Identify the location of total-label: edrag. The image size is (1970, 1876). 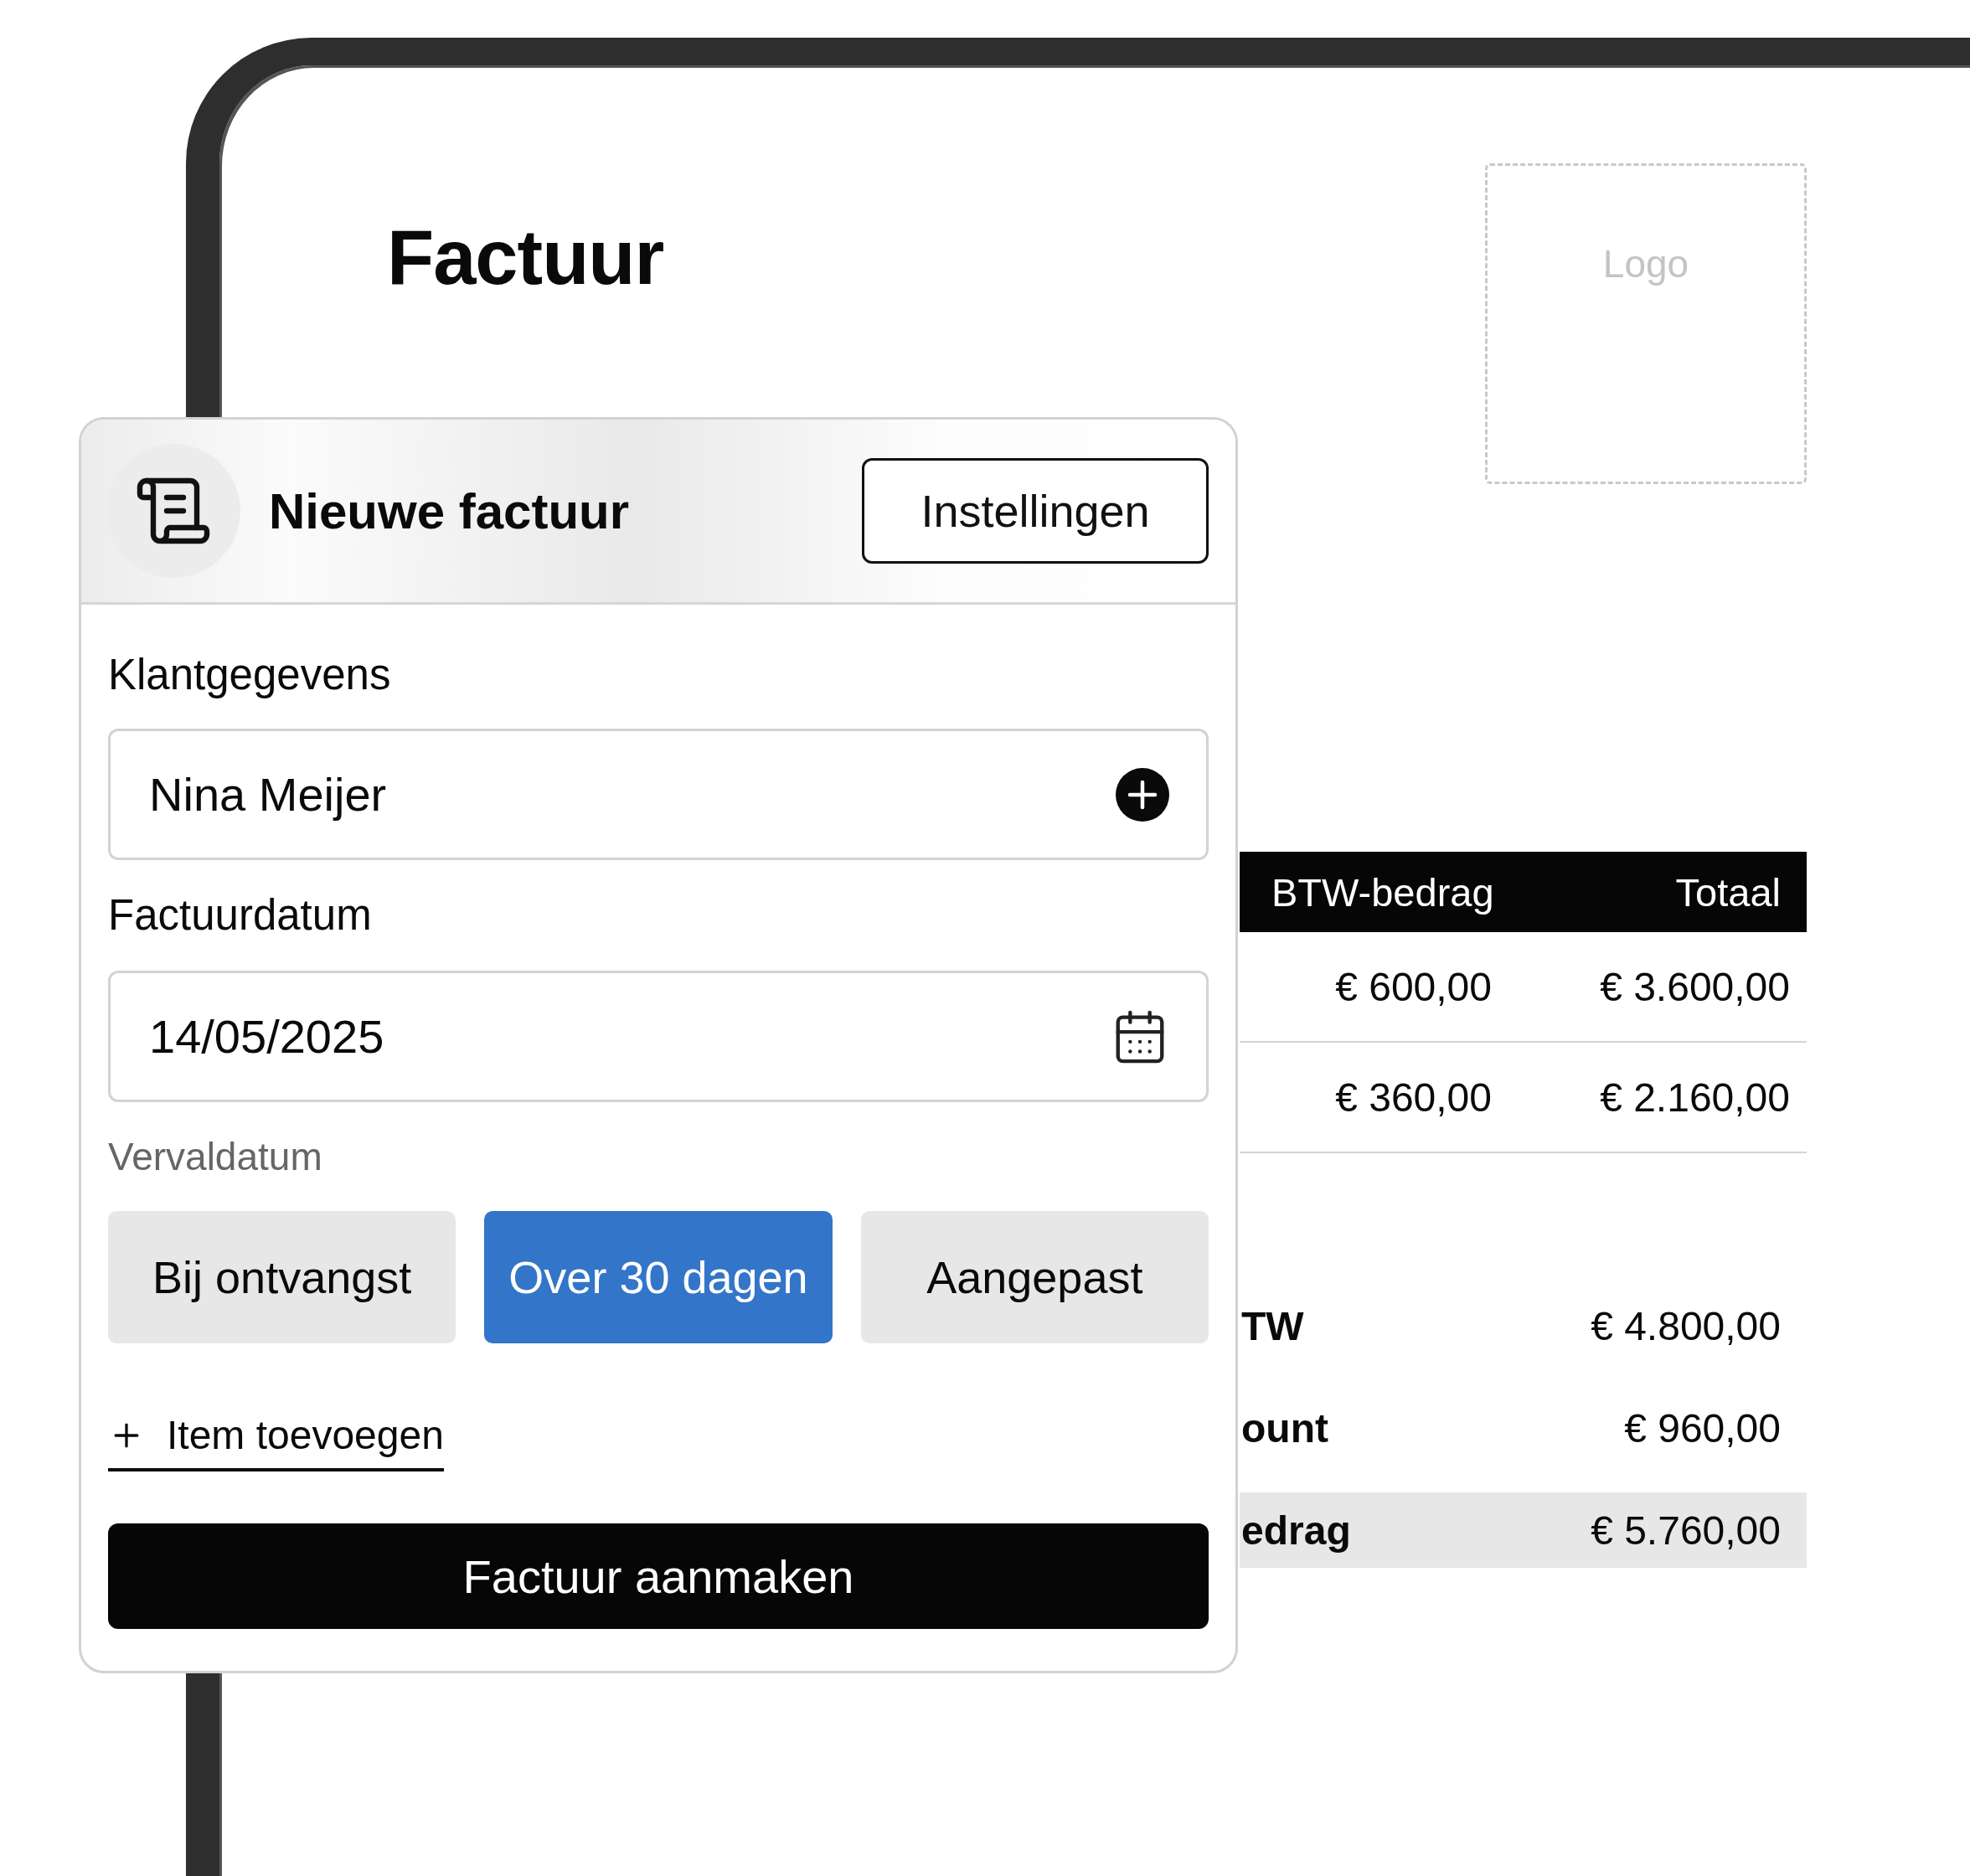
(1296, 1530).